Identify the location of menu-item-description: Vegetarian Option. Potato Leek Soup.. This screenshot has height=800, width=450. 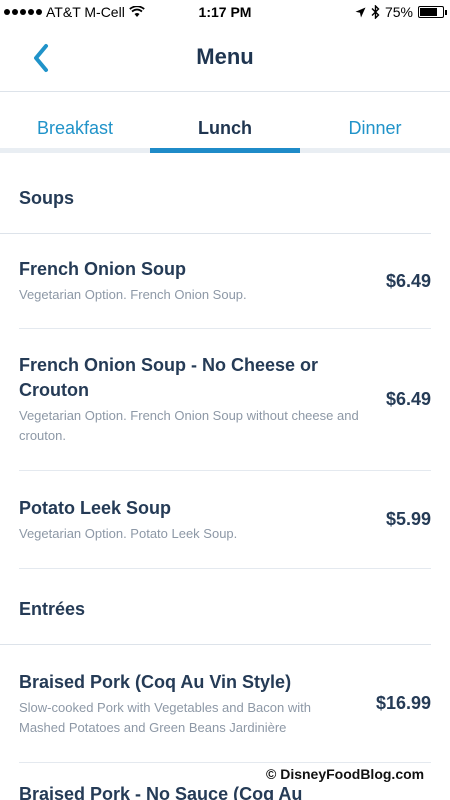
(128, 533).